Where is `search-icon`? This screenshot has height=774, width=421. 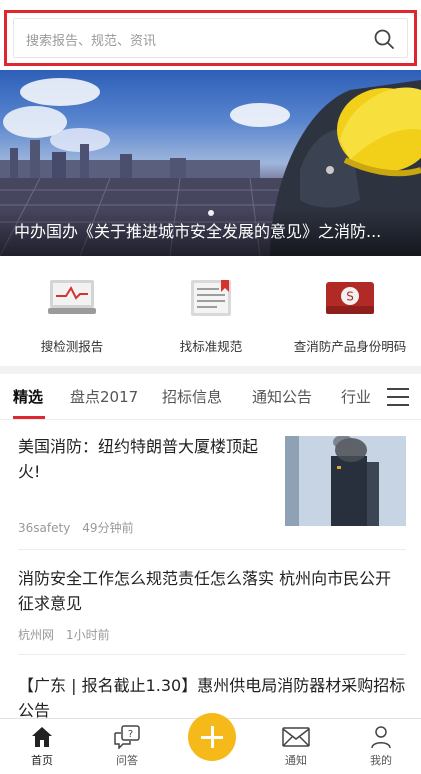
search-icon is located at coordinates (384, 39).